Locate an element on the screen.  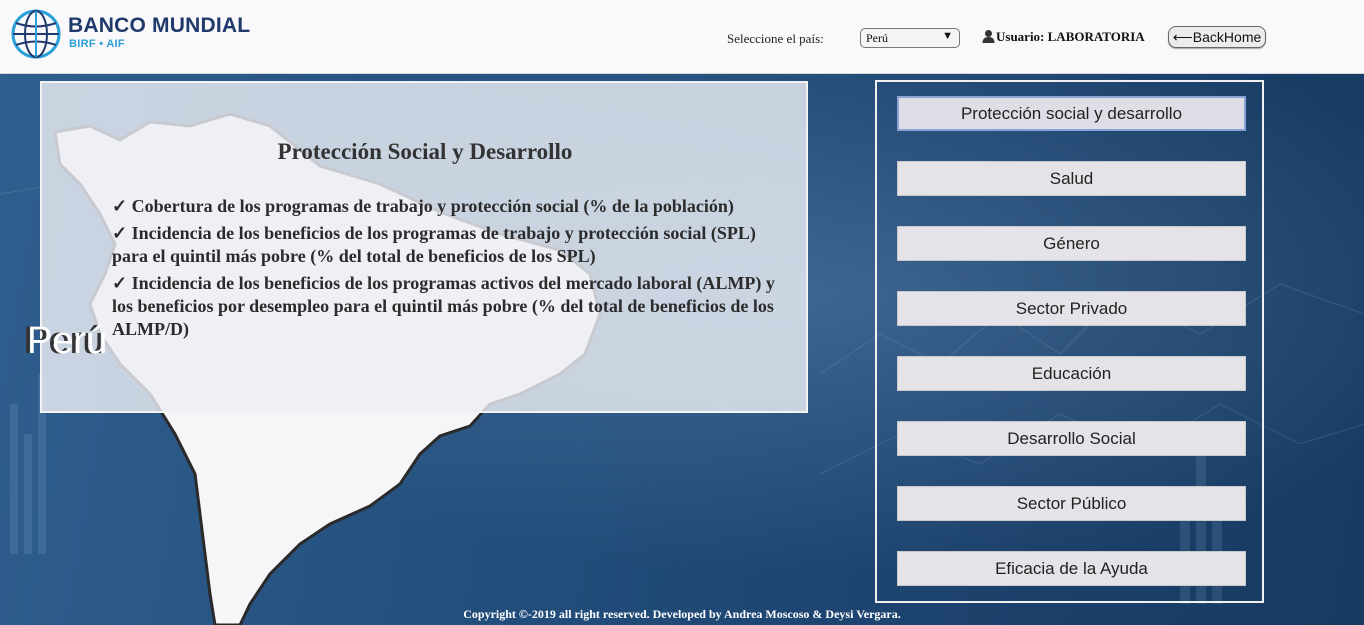
nav-button-salud: Salud is located at coordinates (1071, 178).